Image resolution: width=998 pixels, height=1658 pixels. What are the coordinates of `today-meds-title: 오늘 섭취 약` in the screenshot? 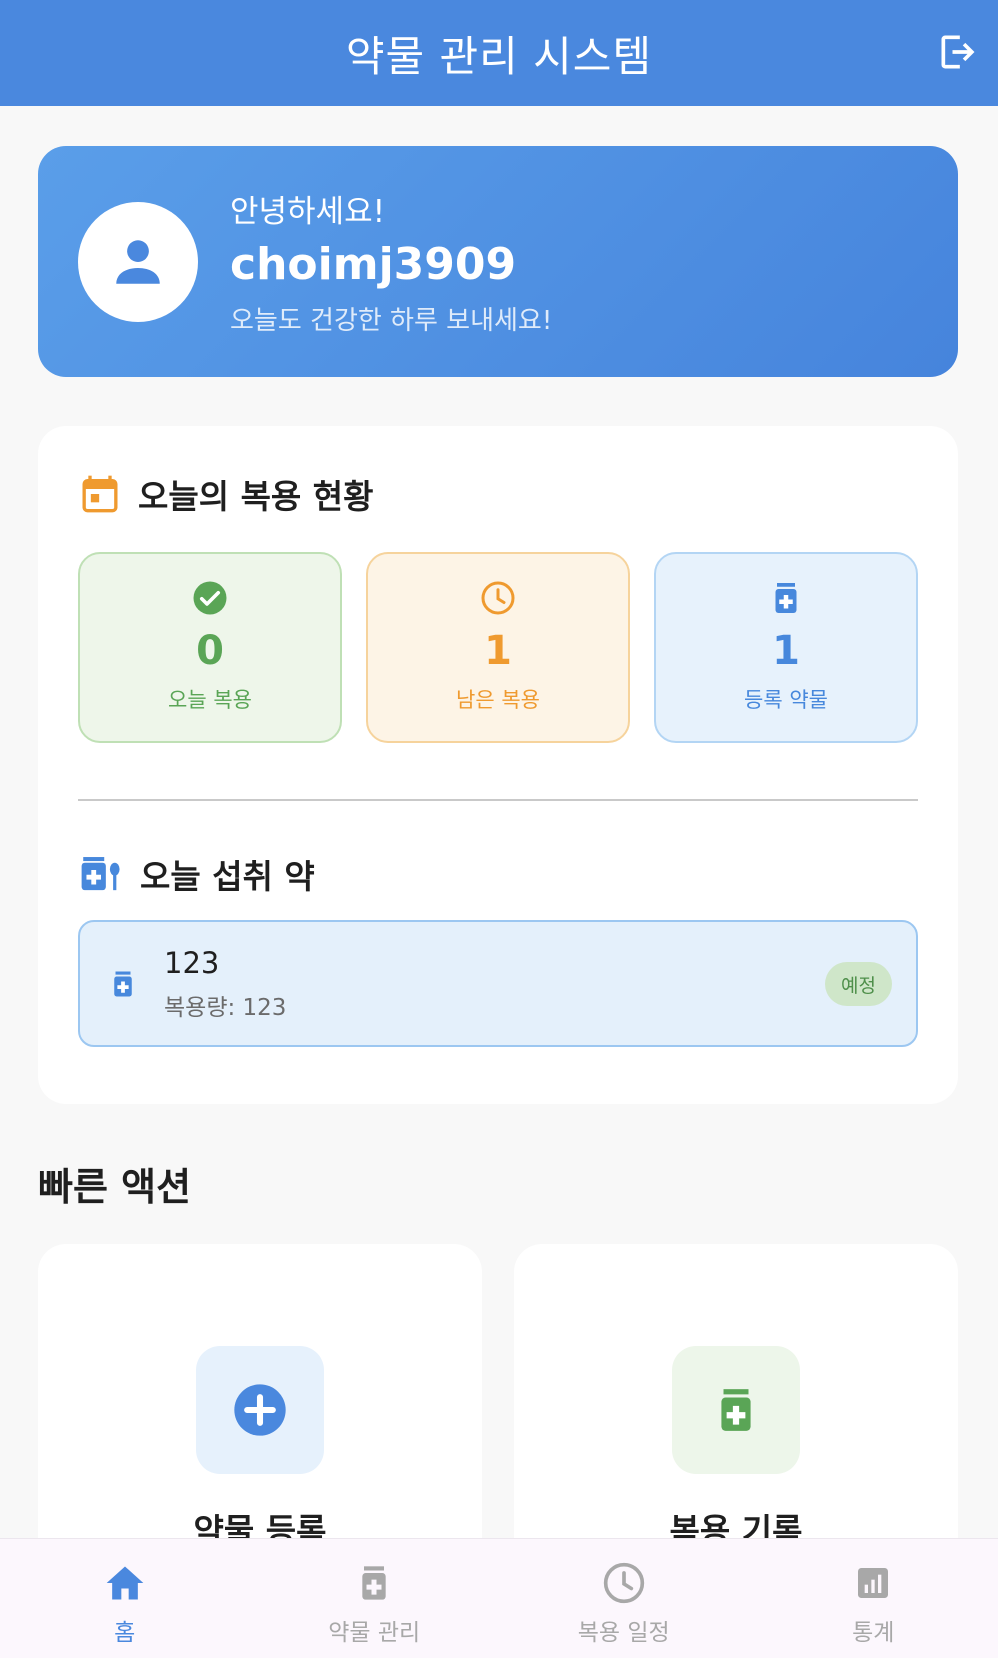 It's located at (227, 876).